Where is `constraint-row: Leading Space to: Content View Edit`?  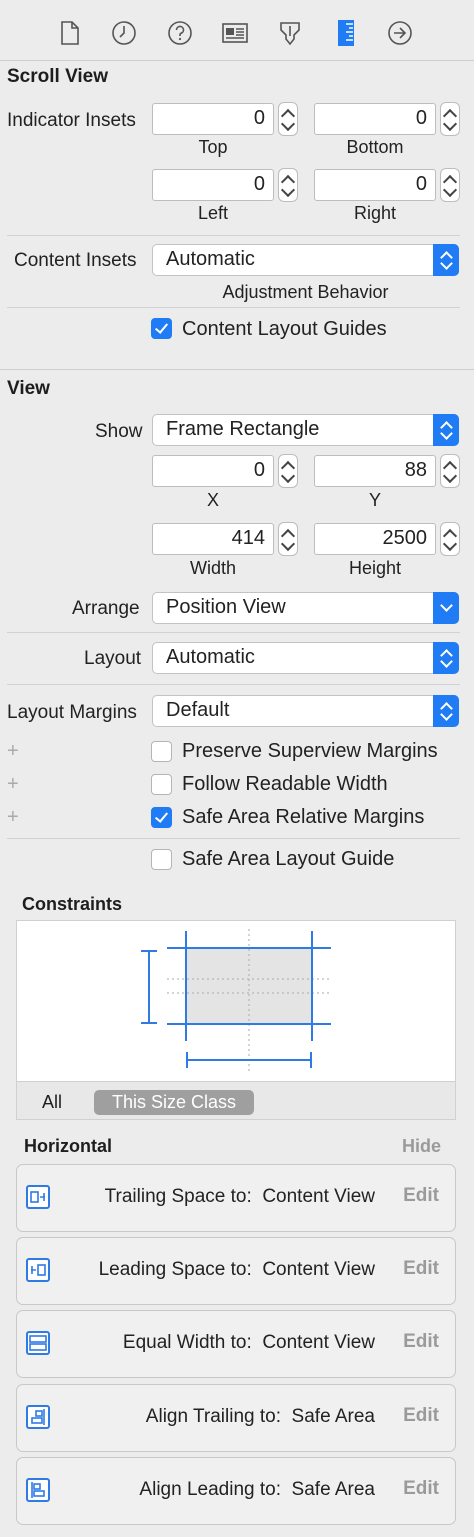
constraint-row: Leading Space to: Content View Edit is located at coordinates (236, 1271).